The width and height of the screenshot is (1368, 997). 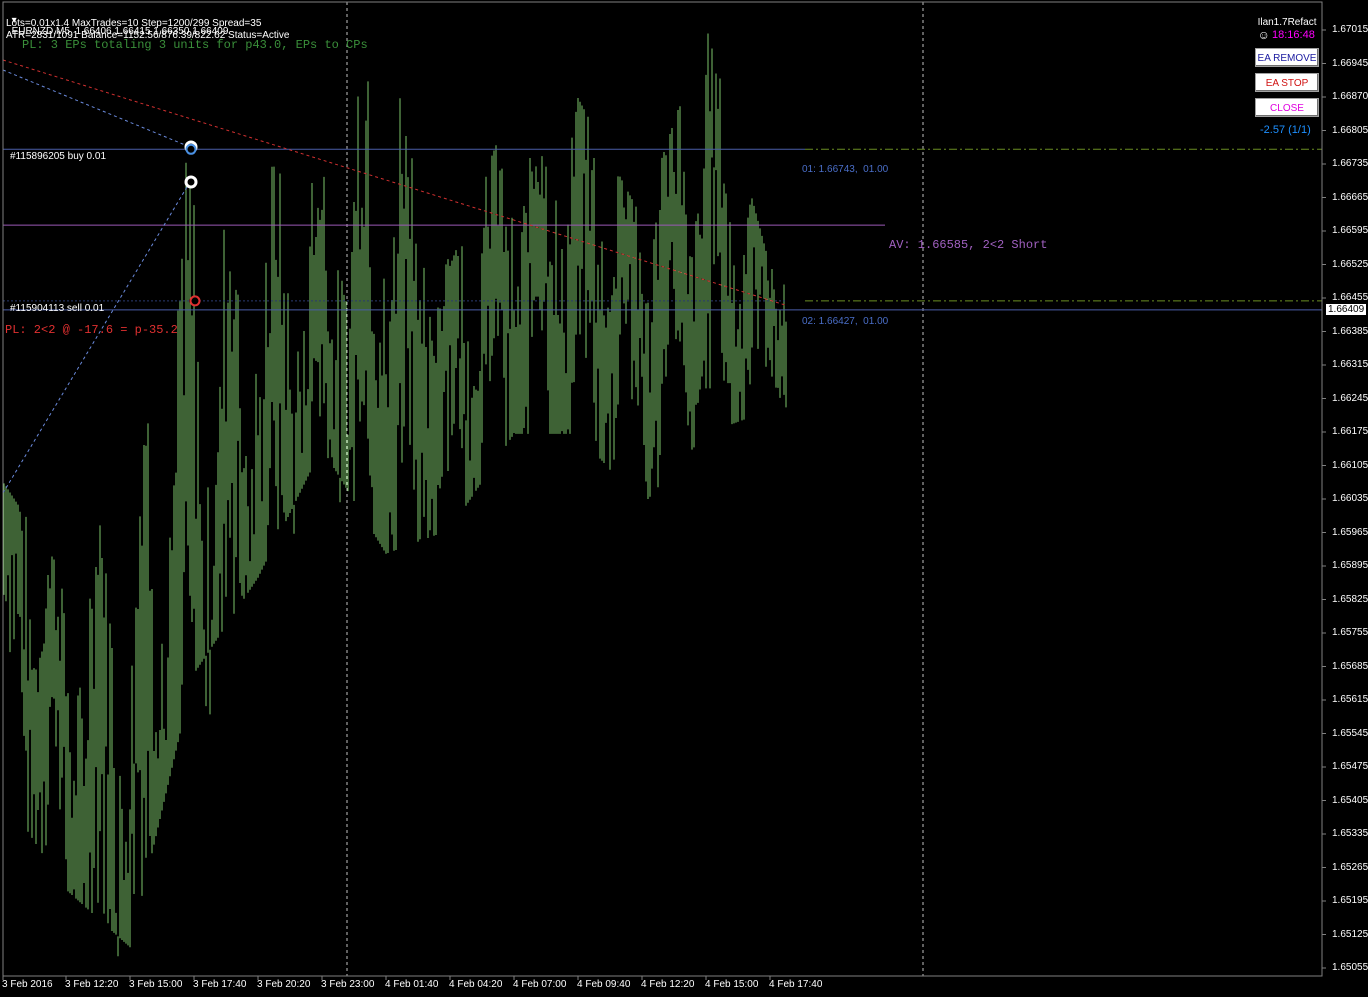 I want to click on time-tick-label: 4 Feb 01:40, so click(x=412, y=984).